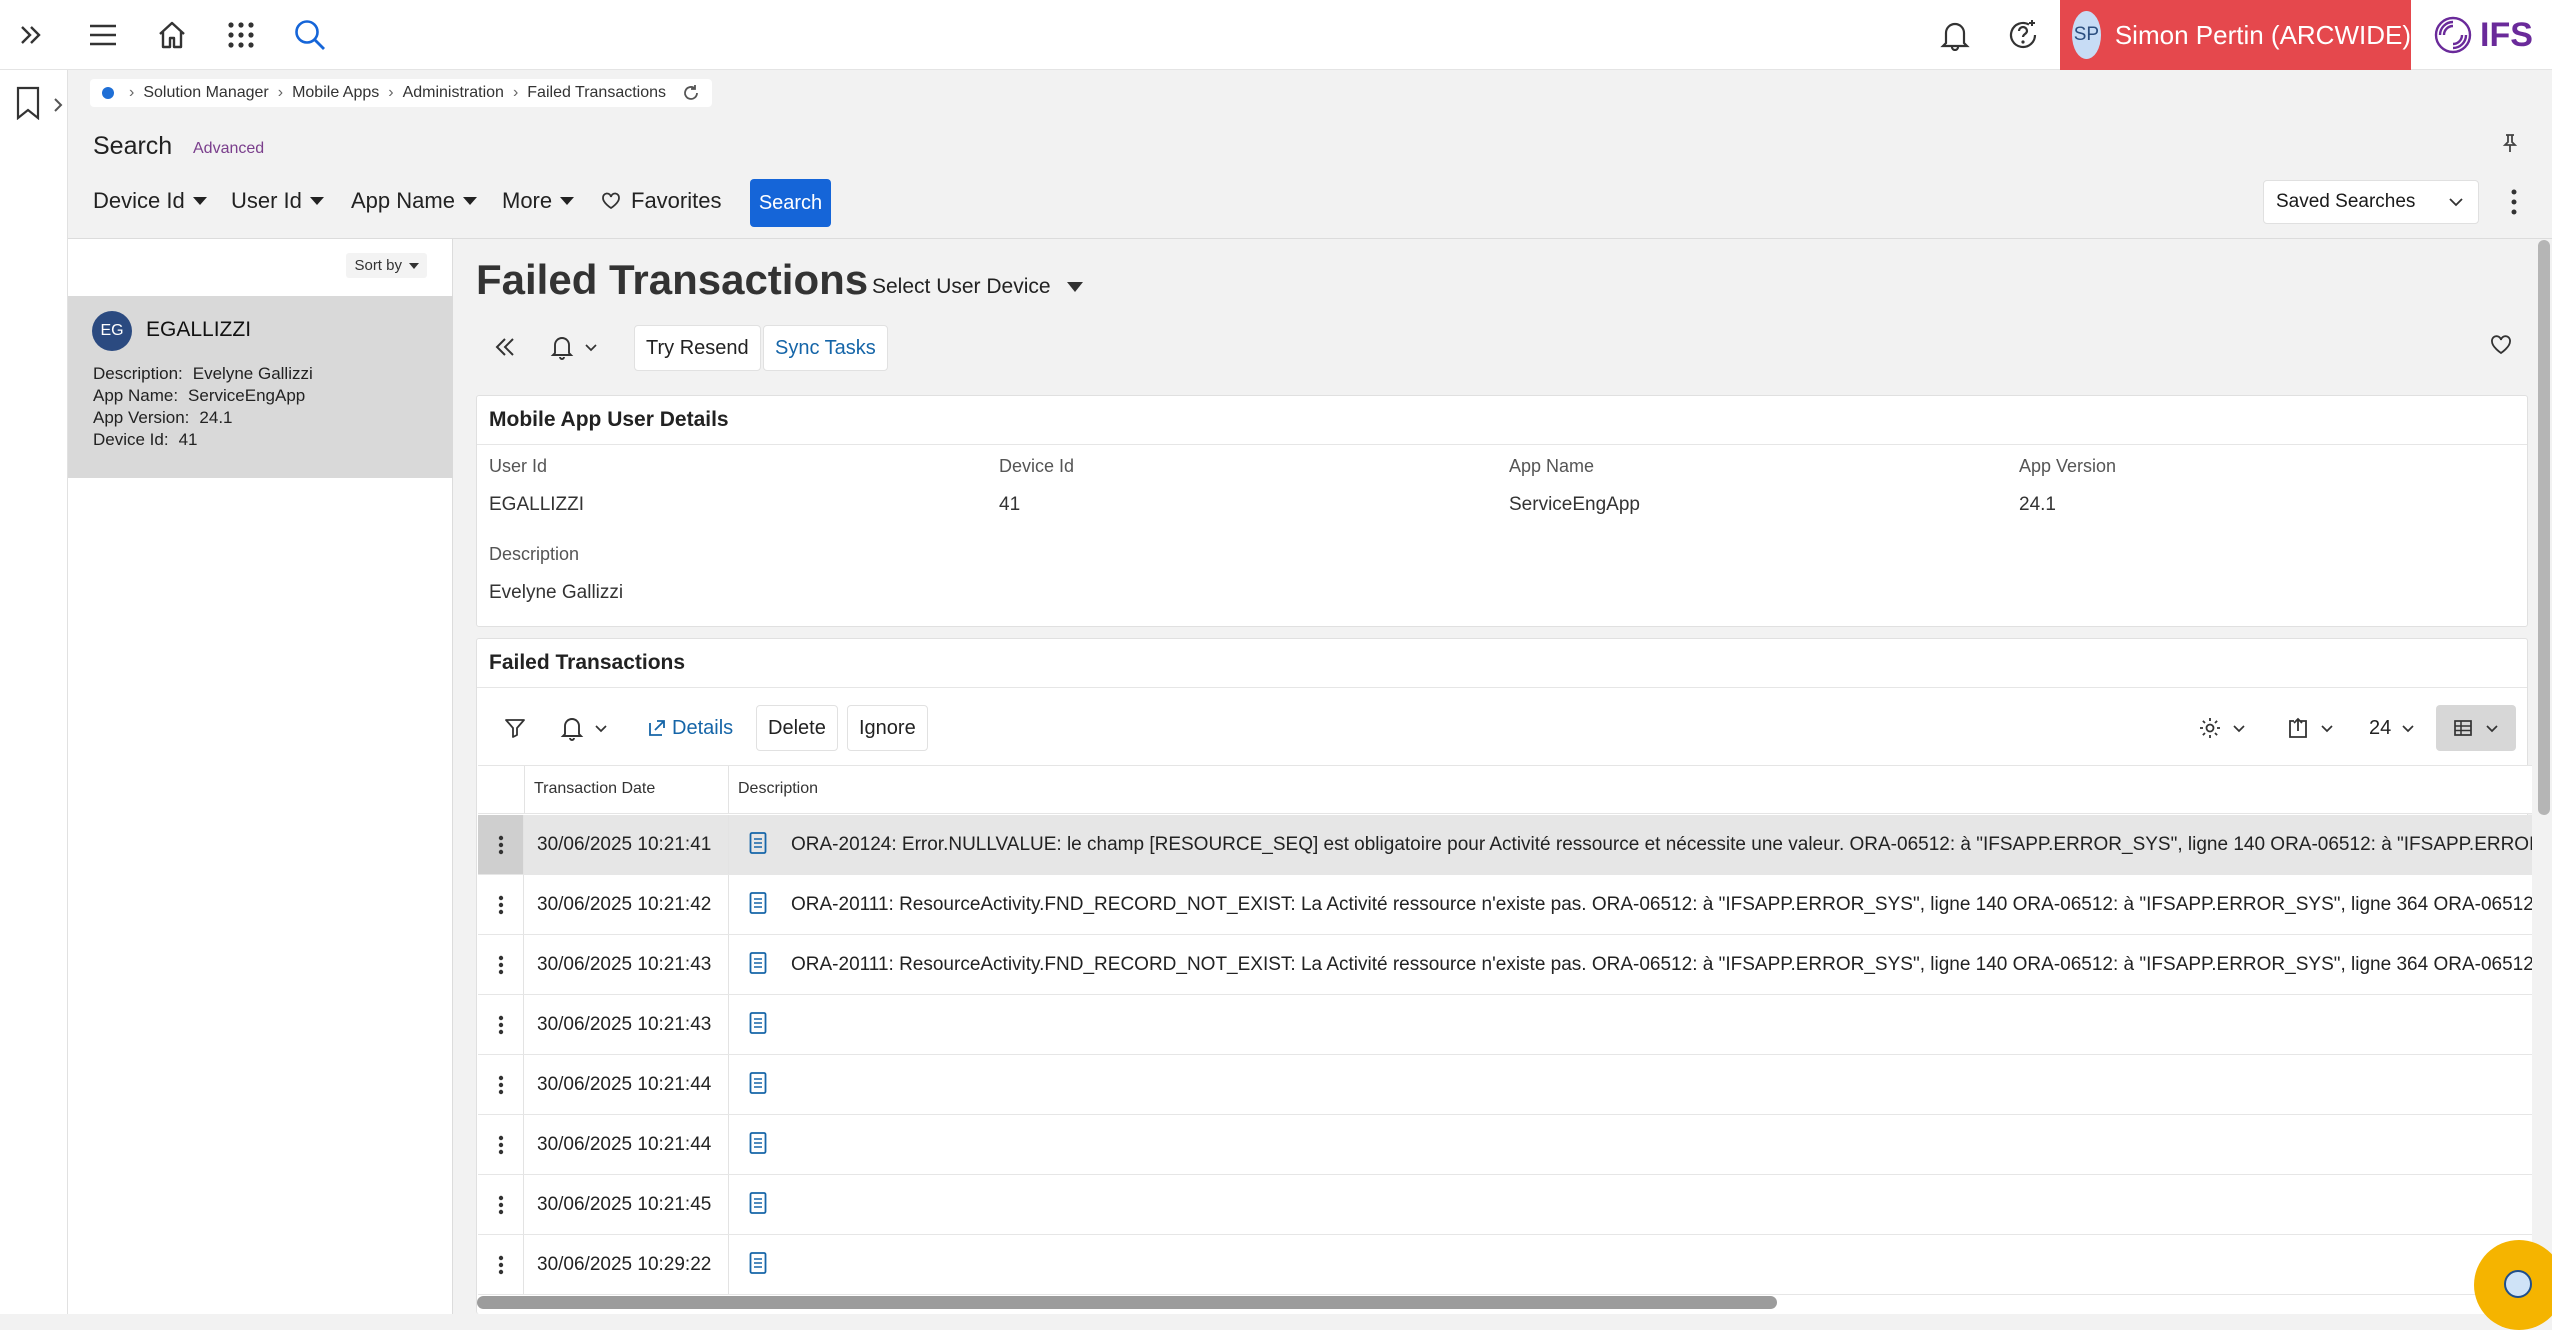 This screenshot has width=2552, height=1330. I want to click on apps-grid-icon, so click(241, 35).